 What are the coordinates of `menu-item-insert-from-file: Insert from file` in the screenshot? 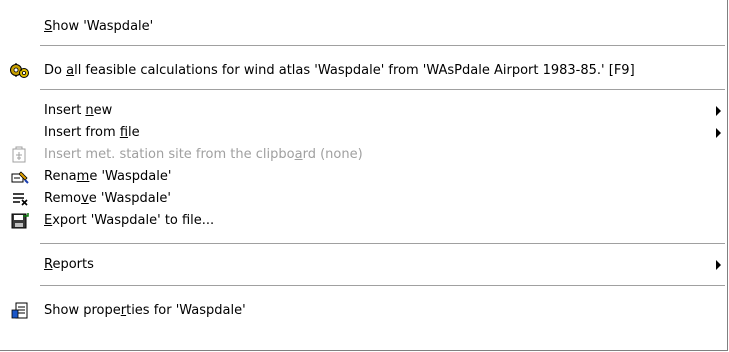 It's located at (363, 133).